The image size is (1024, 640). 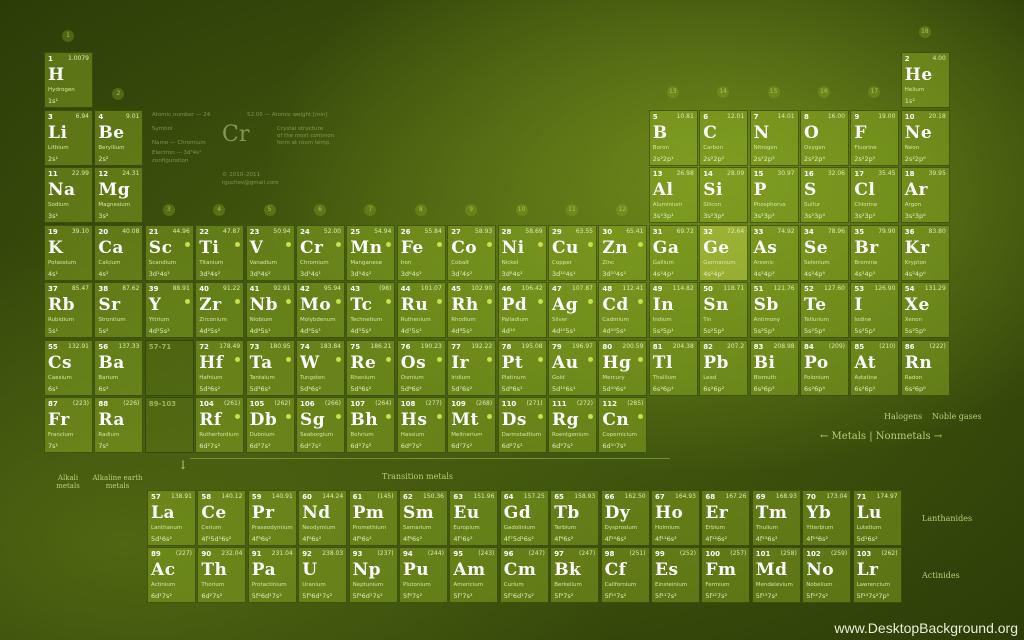 I want to click on element-tb: 65 158.93 Tb Terbium 4f⁹6s², so click(x=575, y=518).